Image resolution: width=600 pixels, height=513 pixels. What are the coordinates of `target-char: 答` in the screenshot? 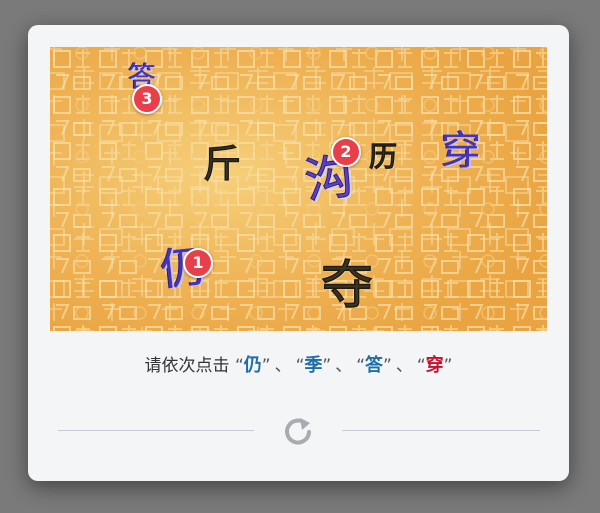 It's located at (374, 365).